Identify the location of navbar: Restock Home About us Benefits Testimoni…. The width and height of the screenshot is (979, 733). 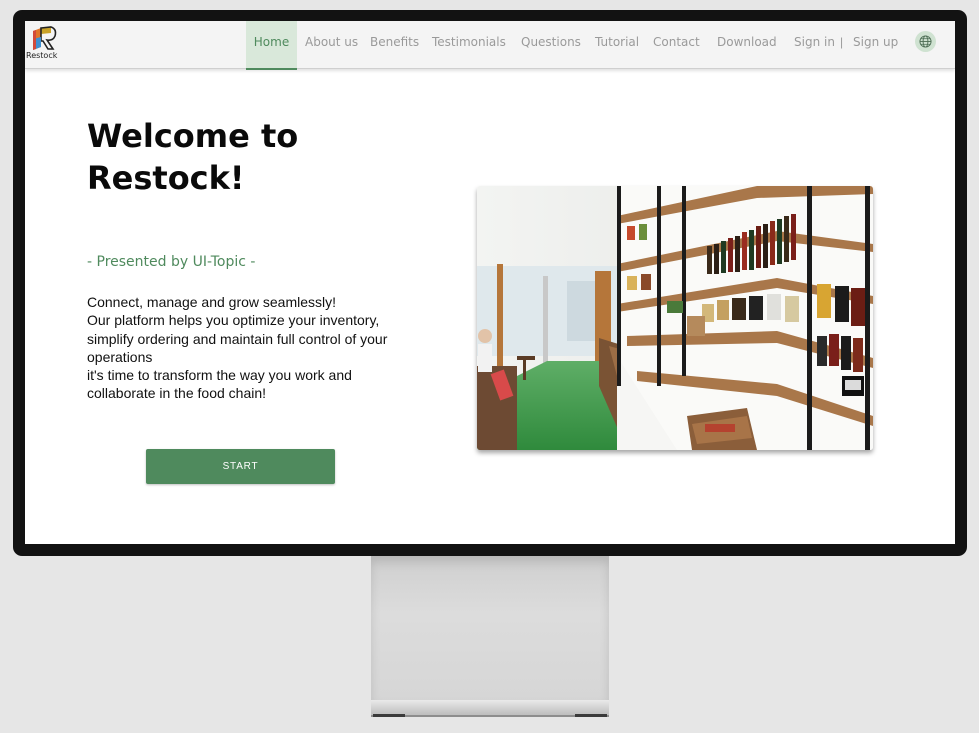
(490, 45).